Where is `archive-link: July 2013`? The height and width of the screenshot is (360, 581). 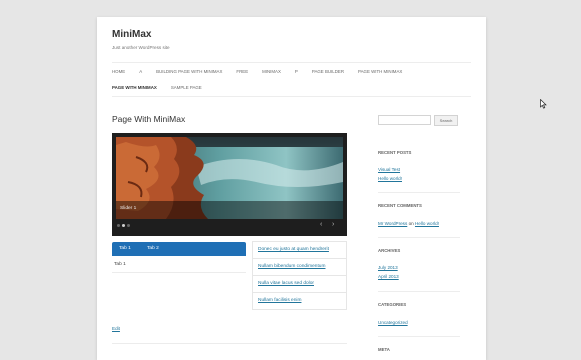
archive-link: July 2013 is located at coordinates (388, 267).